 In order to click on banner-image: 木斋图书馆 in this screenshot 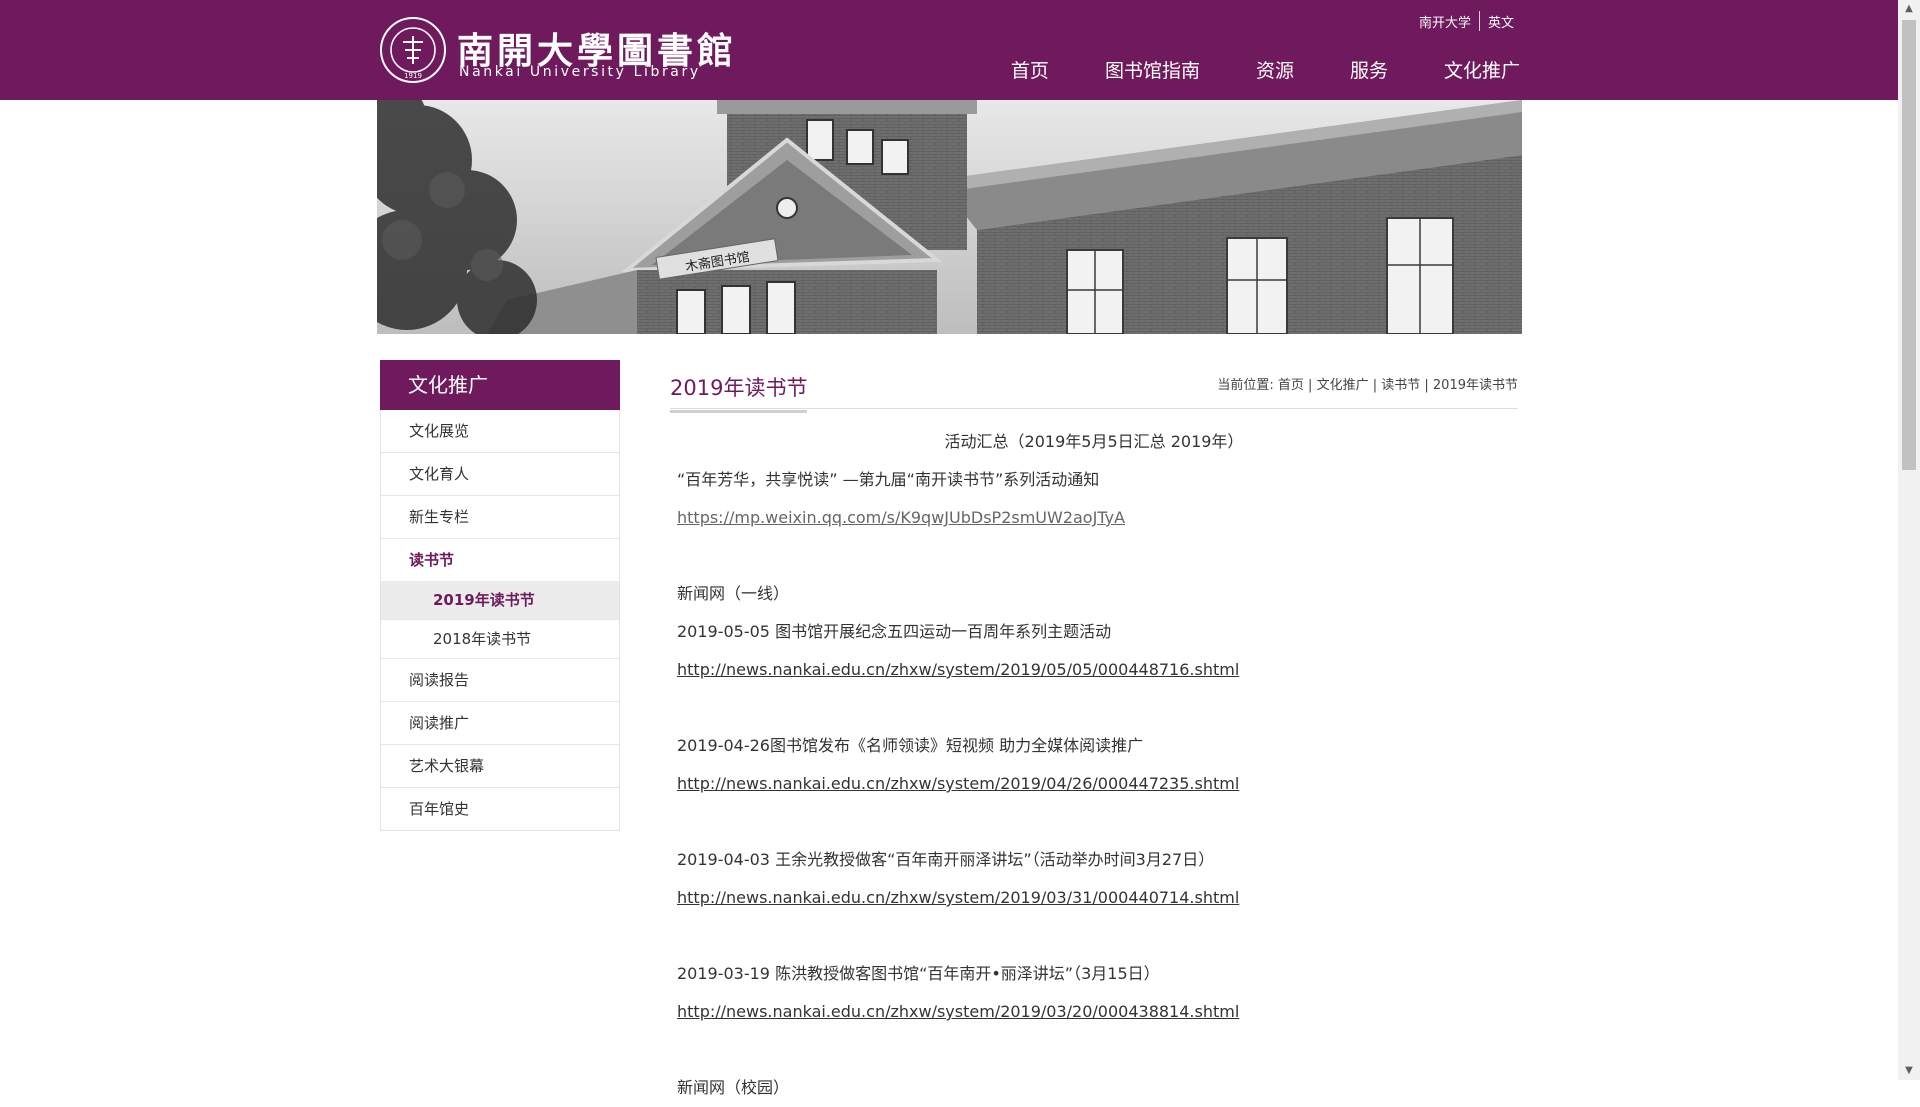, I will do `click(949, 217)`.